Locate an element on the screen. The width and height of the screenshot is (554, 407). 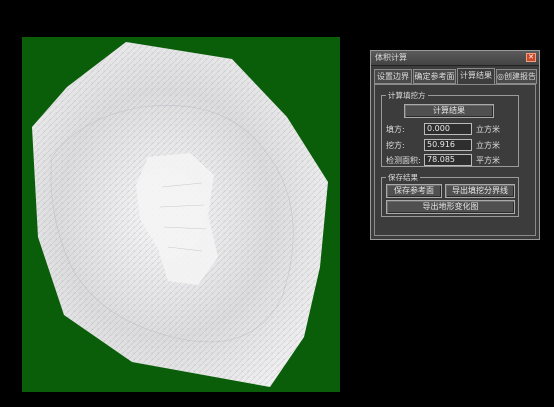
save-results-group: 保存结果 保存参考面 导出填挖分界线 导出地形变化图 is located at coordinates (450, 194).